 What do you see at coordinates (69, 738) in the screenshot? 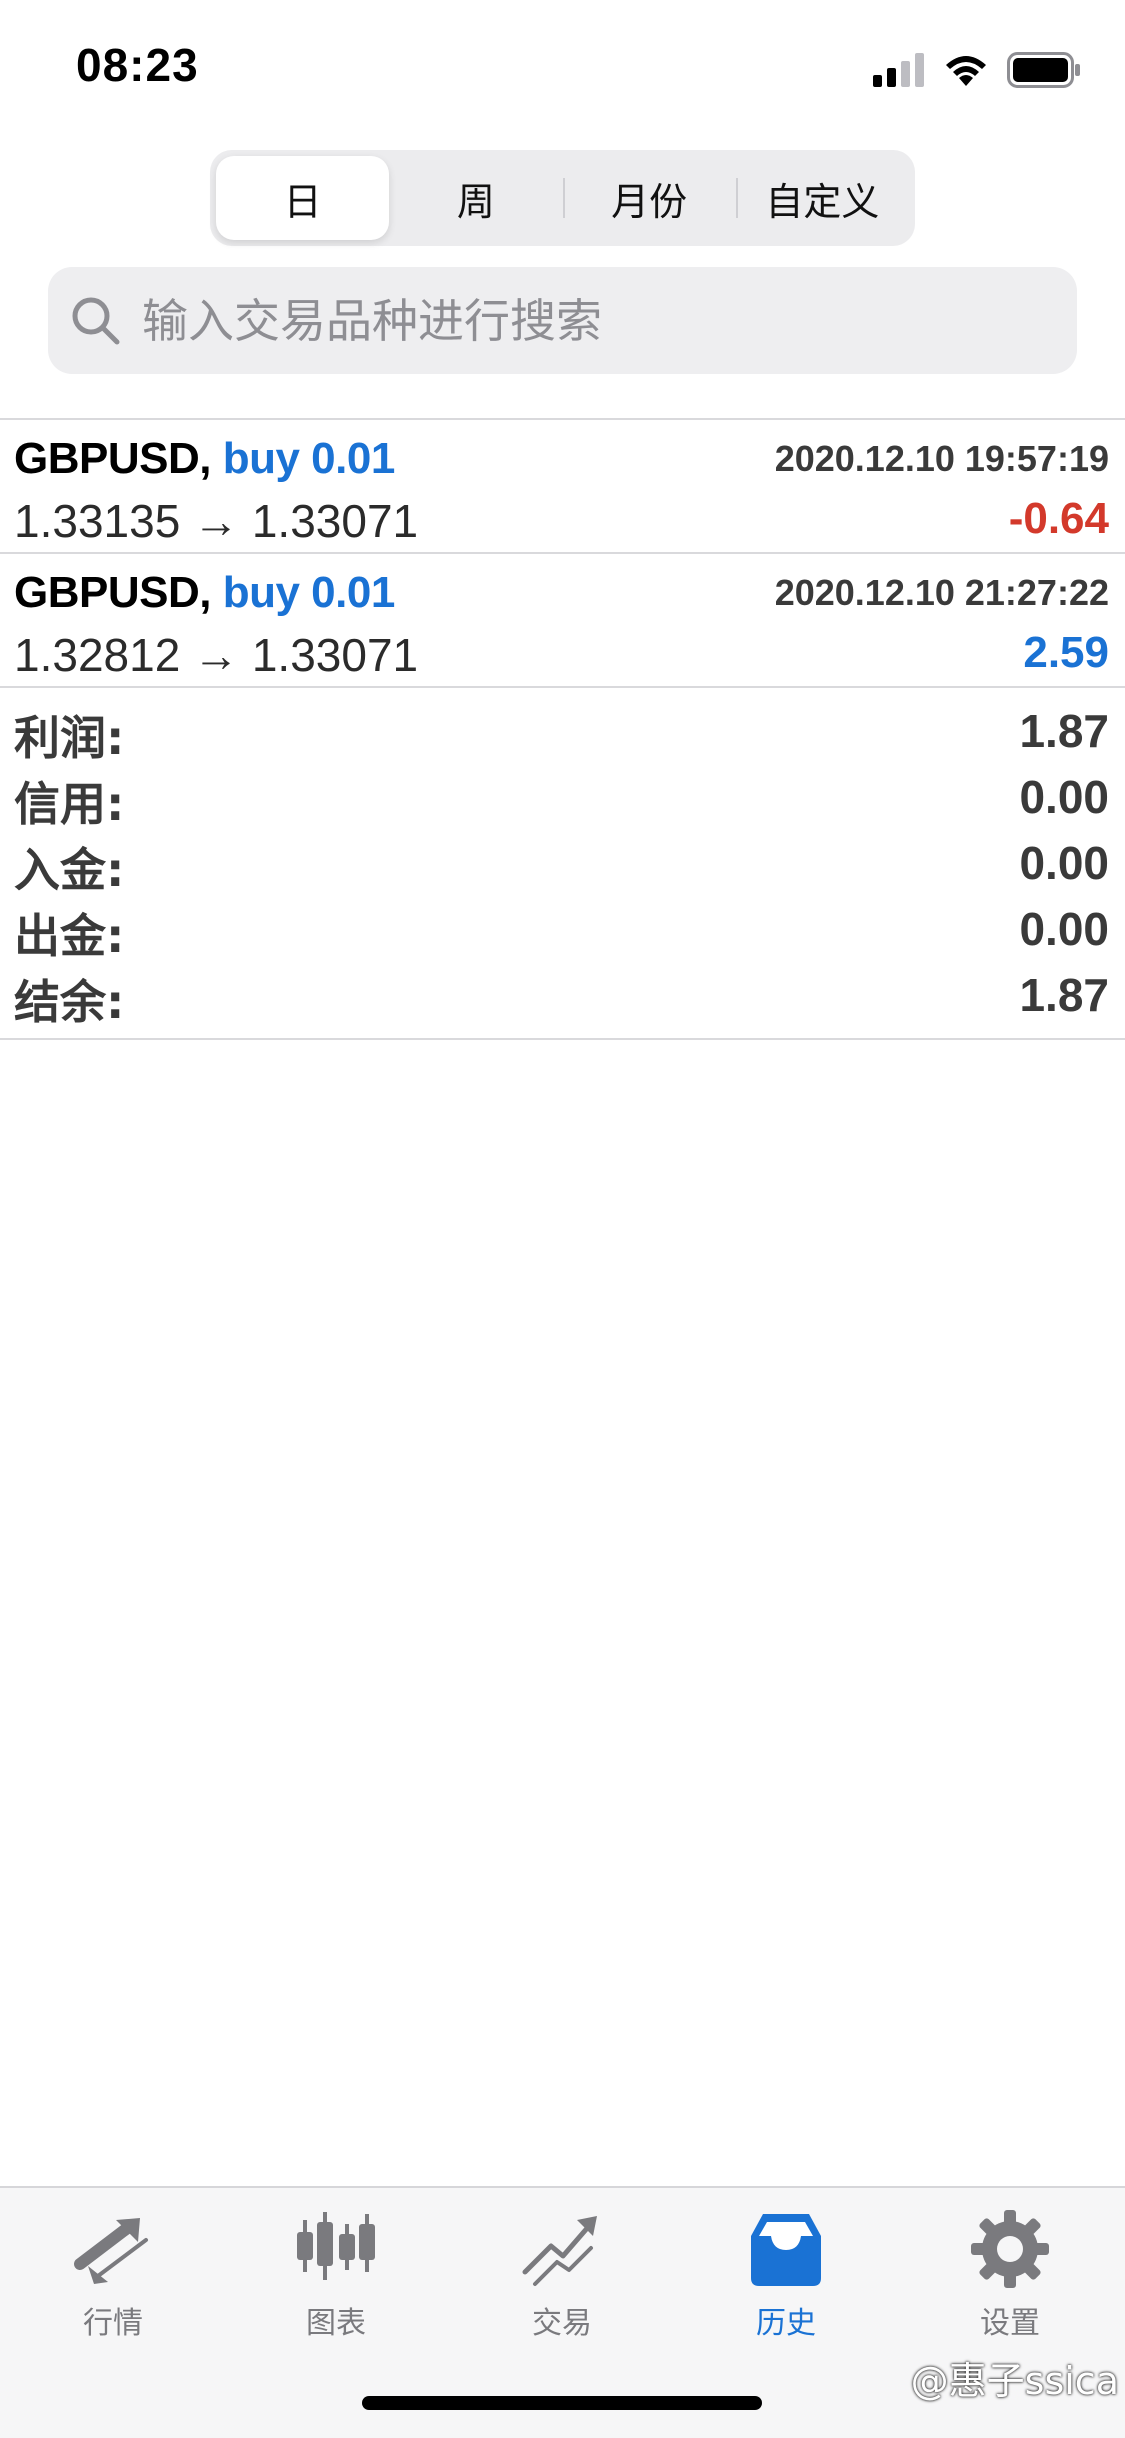
I see `summary-label: 利润:` at bounding box center [69, 738].